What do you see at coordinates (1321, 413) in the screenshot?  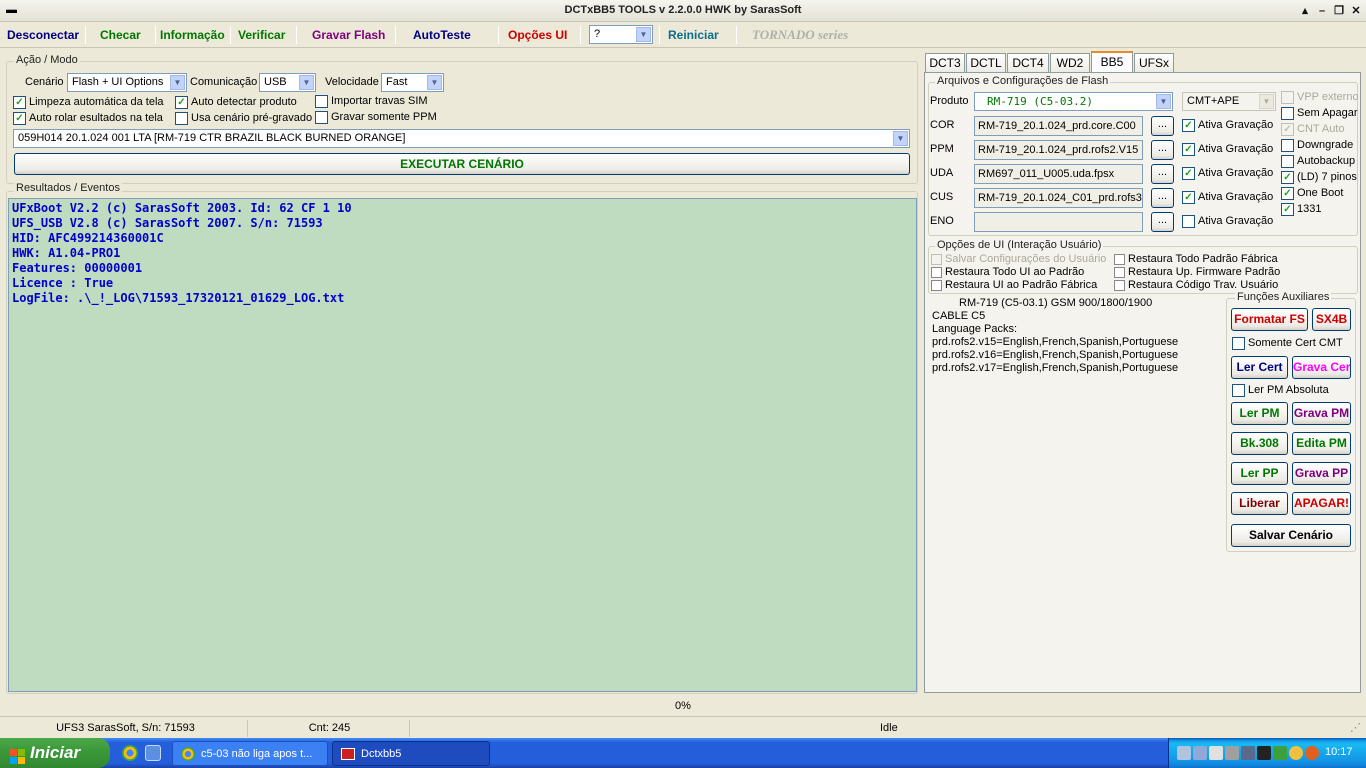 I see `write-pm-button: Grava PM` at bounding box center [1321, 413].